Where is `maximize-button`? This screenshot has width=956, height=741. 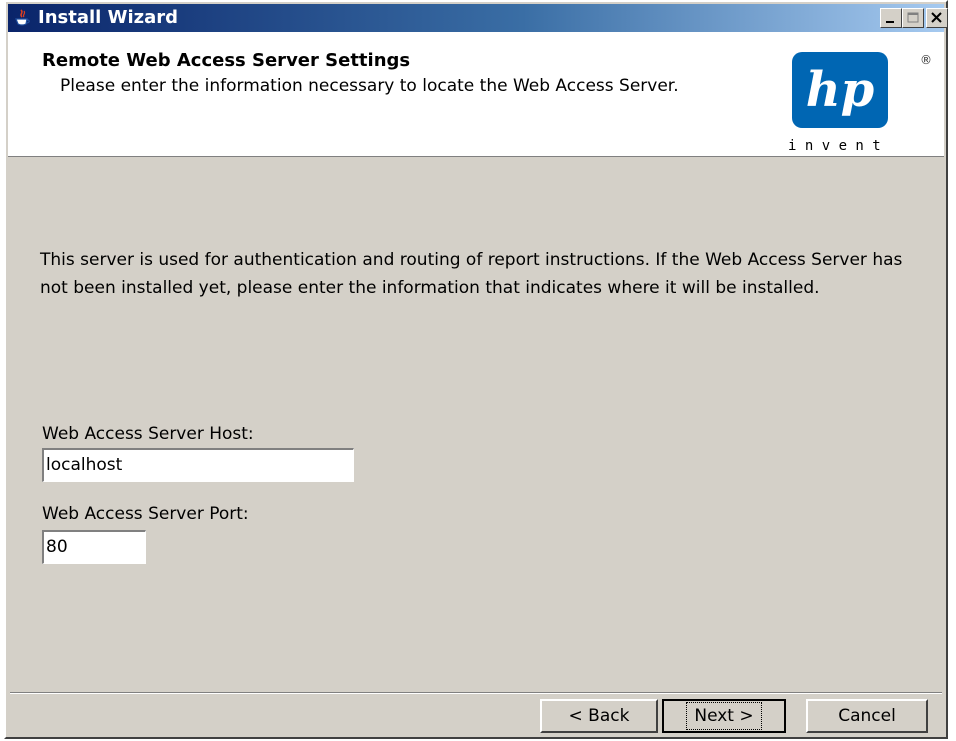 maximize-button is located at coordinates (913, 18).